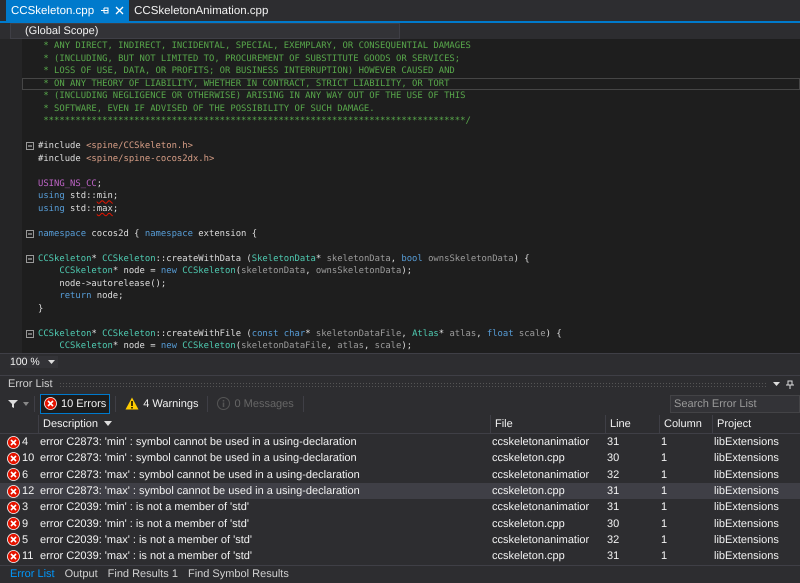 The height and width of the screenshot is (583, 800). What do you see at coordinates (91, 296) in the screenshot?
I see `code-line: return node;` at bounding box center [91, 296].